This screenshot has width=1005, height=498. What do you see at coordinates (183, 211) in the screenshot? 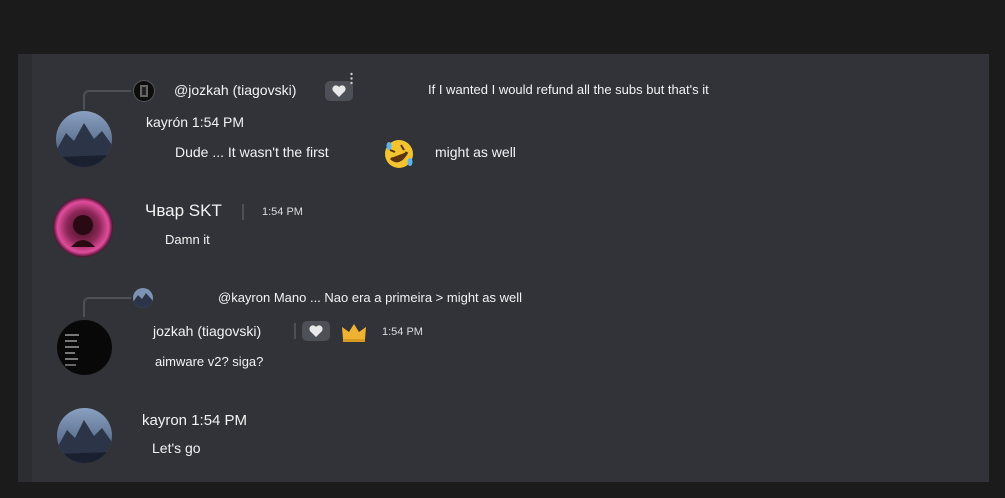
I see `author-chvar: Чвар SKT` at bounding box center [183, 211].